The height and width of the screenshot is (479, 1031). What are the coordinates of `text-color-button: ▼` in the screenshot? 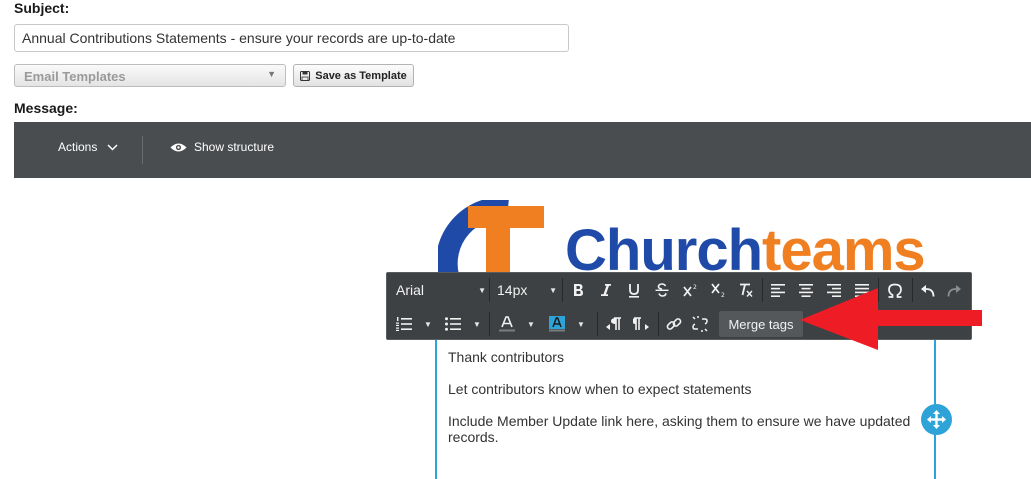 It's located at (520, 324).